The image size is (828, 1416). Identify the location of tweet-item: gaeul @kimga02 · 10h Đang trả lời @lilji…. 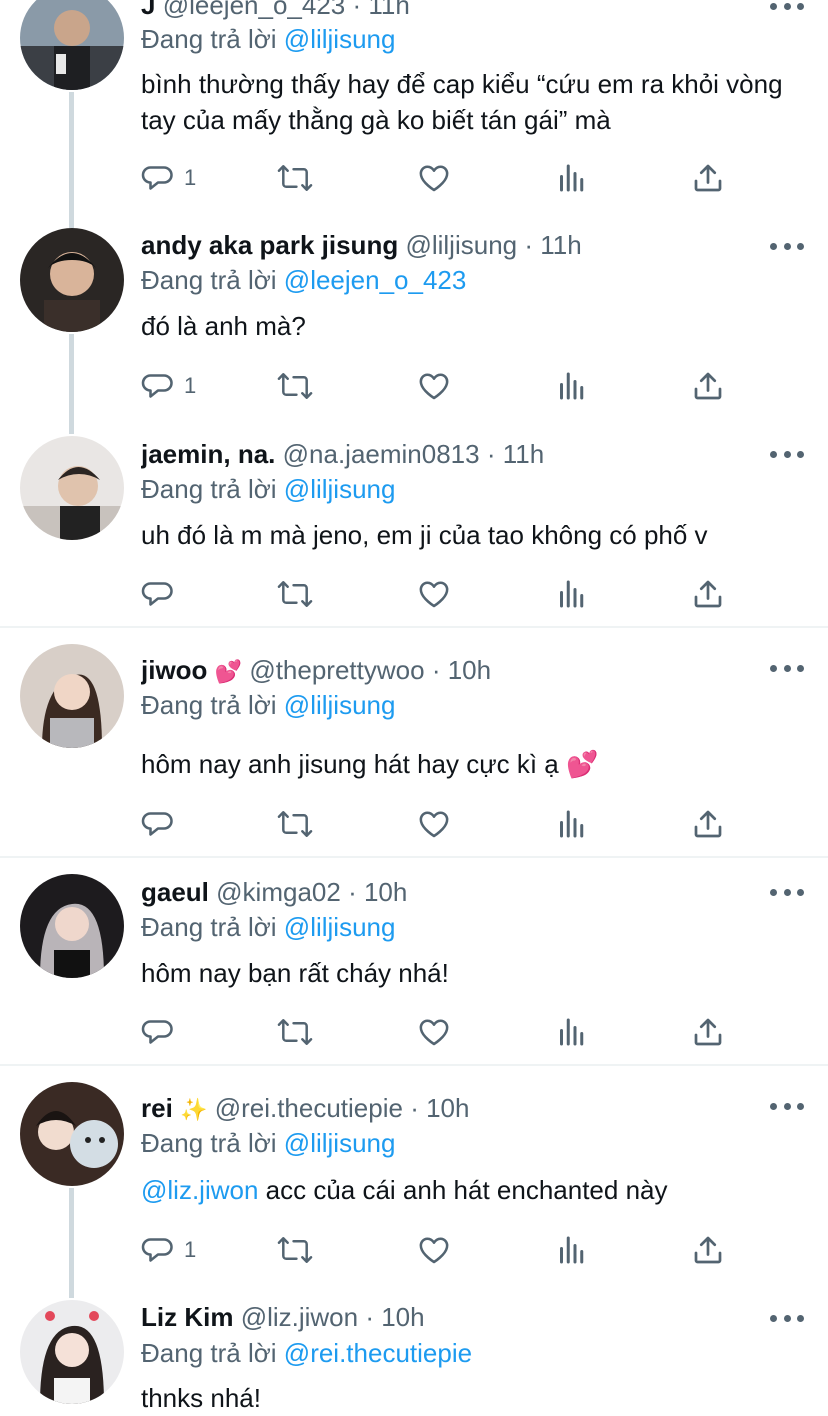
(414, 961).